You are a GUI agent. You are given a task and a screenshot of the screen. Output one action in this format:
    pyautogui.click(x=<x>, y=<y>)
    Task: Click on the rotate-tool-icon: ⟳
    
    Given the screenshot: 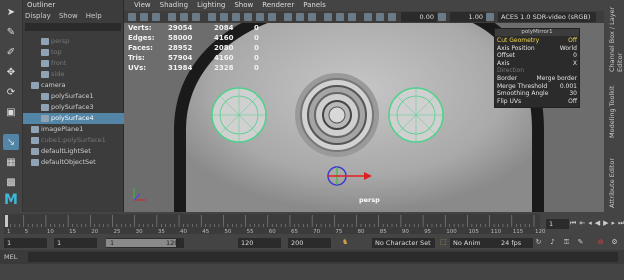 What is the action you would take?
    pyautogui.click(x=11, y=92)
    